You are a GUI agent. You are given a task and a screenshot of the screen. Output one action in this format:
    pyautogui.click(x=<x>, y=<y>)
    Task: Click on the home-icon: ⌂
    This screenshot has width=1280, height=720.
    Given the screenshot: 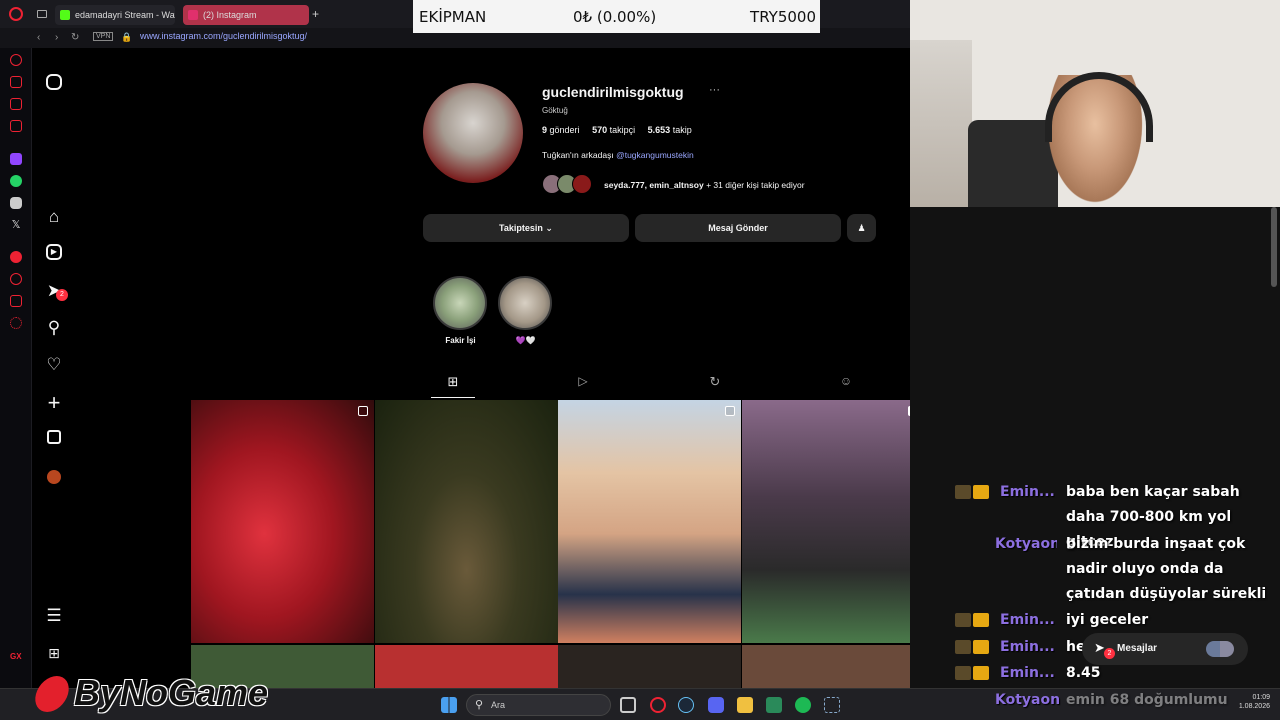 What is the action you would take?
    pyautogui.click(x=54, y=217)
    